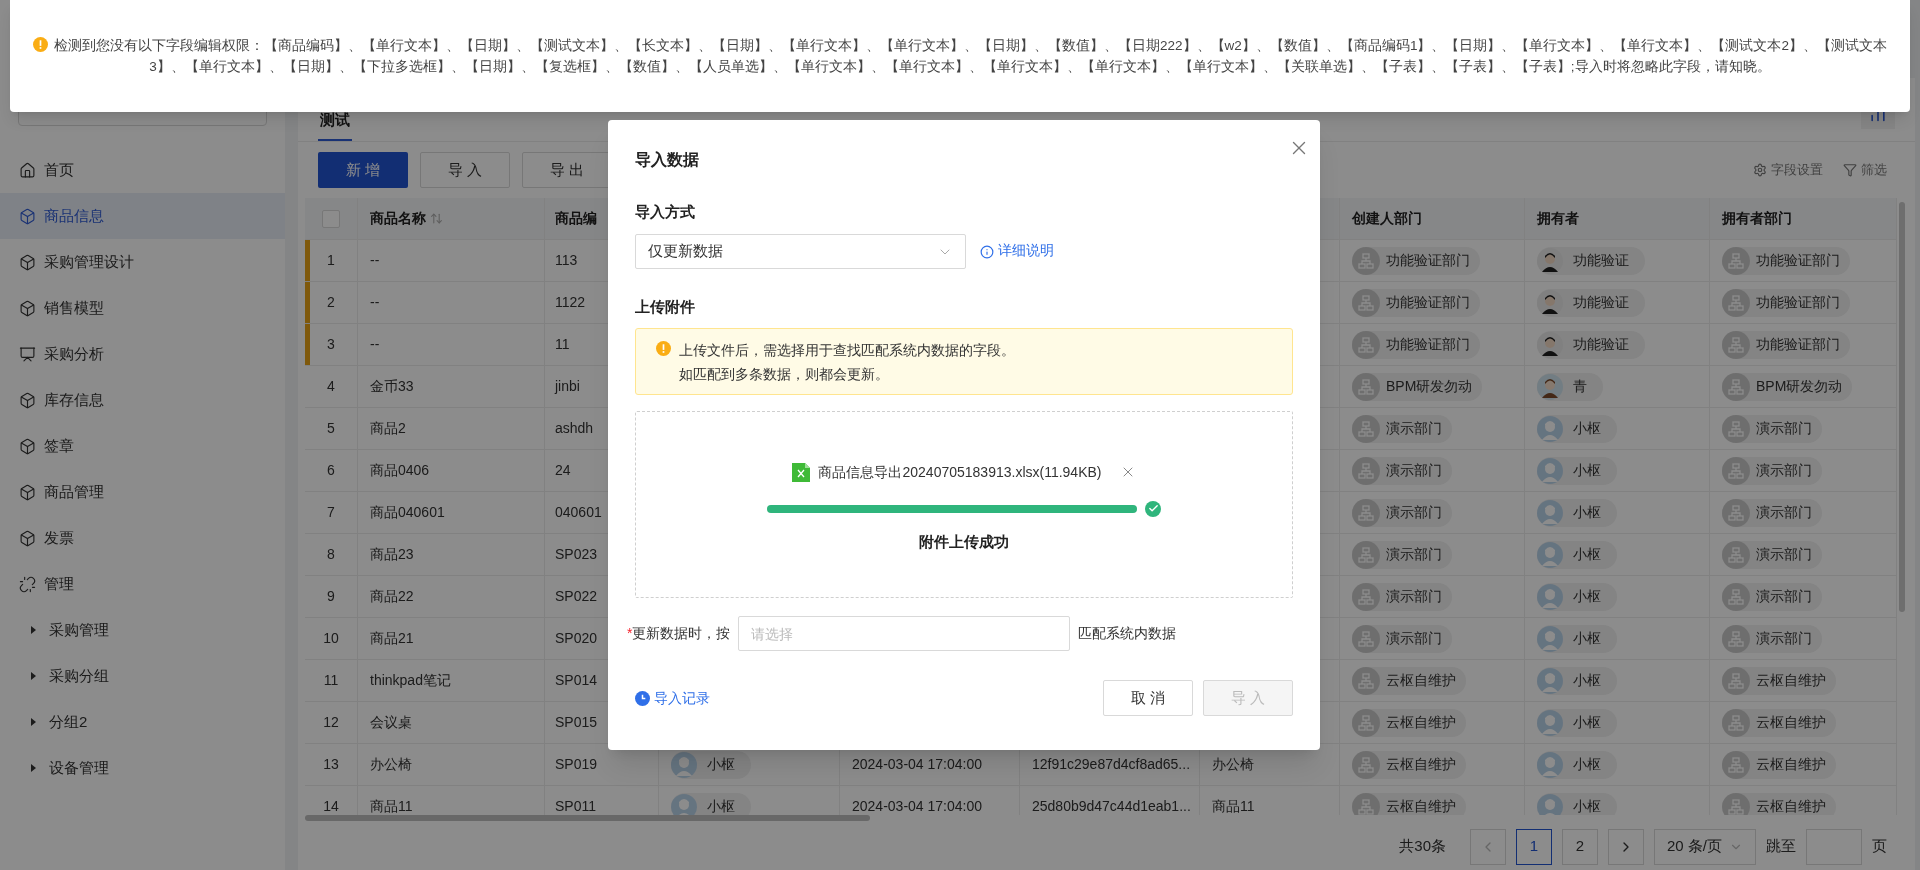 The height and width of the screenshot is (870, 1920). Describe the element at coordinates (1387, 218) in the screenshot. I see `column-header: 创建人部门` at that location.